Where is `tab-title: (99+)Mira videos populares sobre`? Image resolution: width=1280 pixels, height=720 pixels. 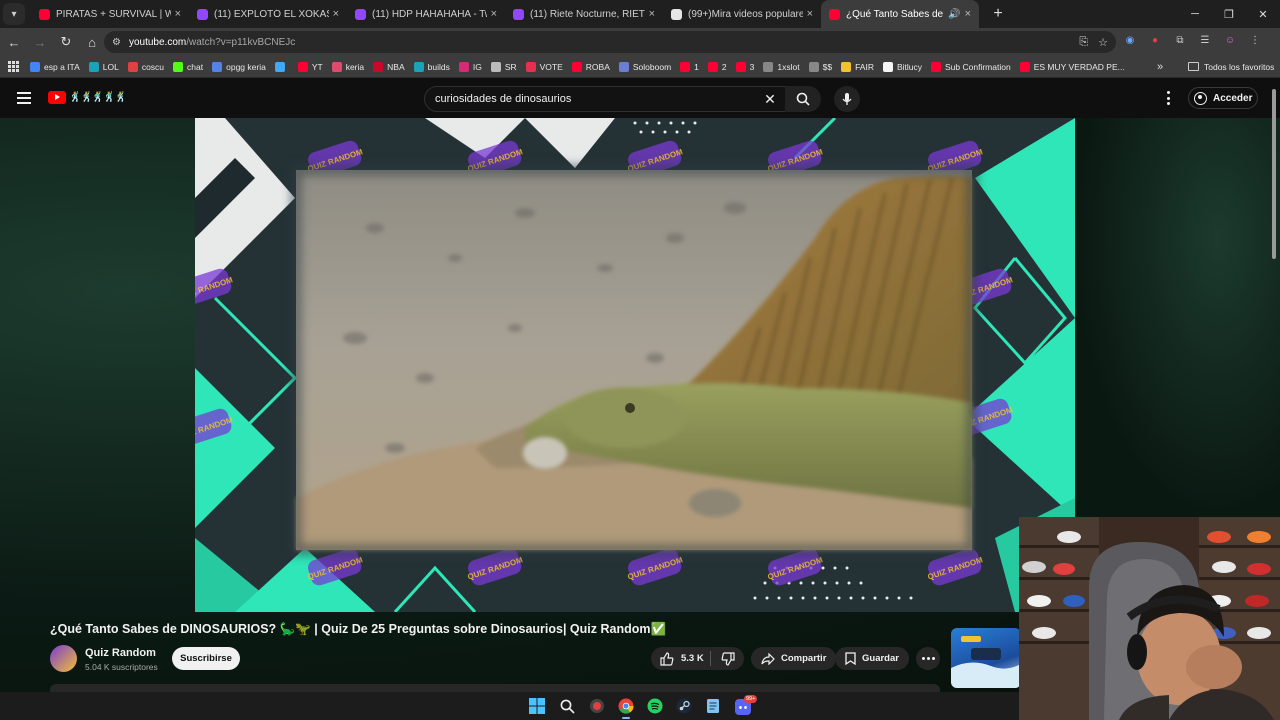 tab-title: (99+)Mira videos populares sobre is located at coordinates (745, 14).